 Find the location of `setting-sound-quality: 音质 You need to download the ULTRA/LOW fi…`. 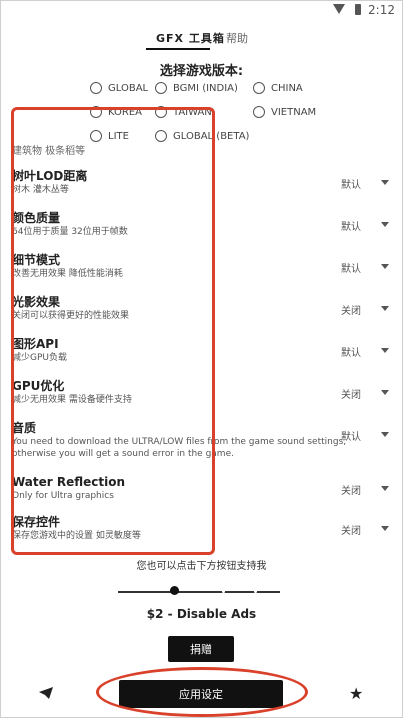

setting-sound-quality: 音质 You need to download the ULTRA/LOW fi… is located at coordinates (201, 440).